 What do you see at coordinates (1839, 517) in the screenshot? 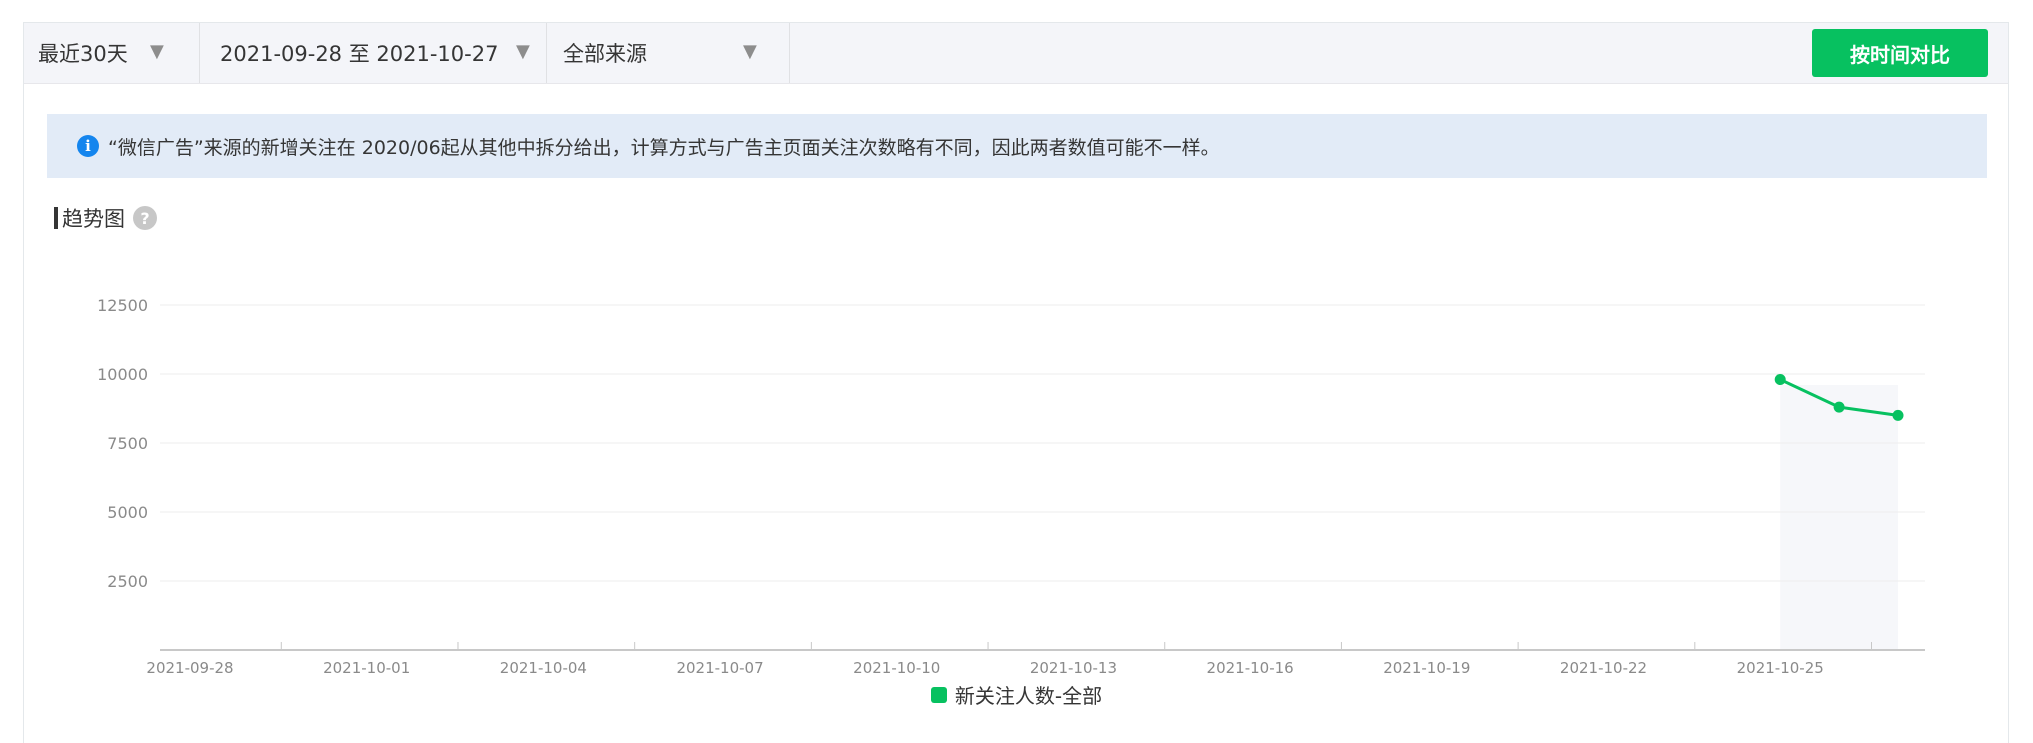
I see `data-region-highlight` at bounding box center [1839, 517].